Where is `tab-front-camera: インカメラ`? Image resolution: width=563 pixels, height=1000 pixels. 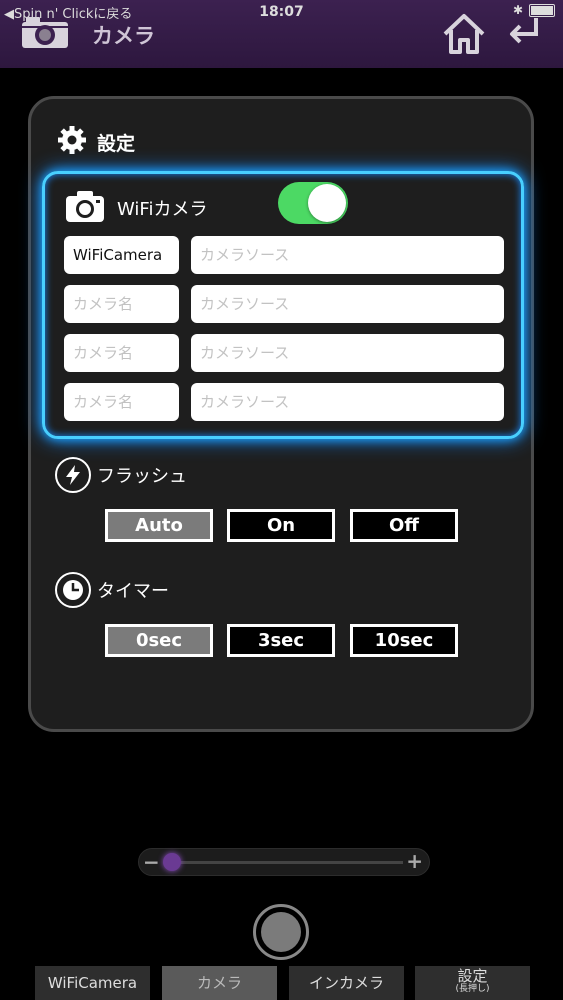 tab-front-camera: インカメラ is located at coordinates (346, 983).